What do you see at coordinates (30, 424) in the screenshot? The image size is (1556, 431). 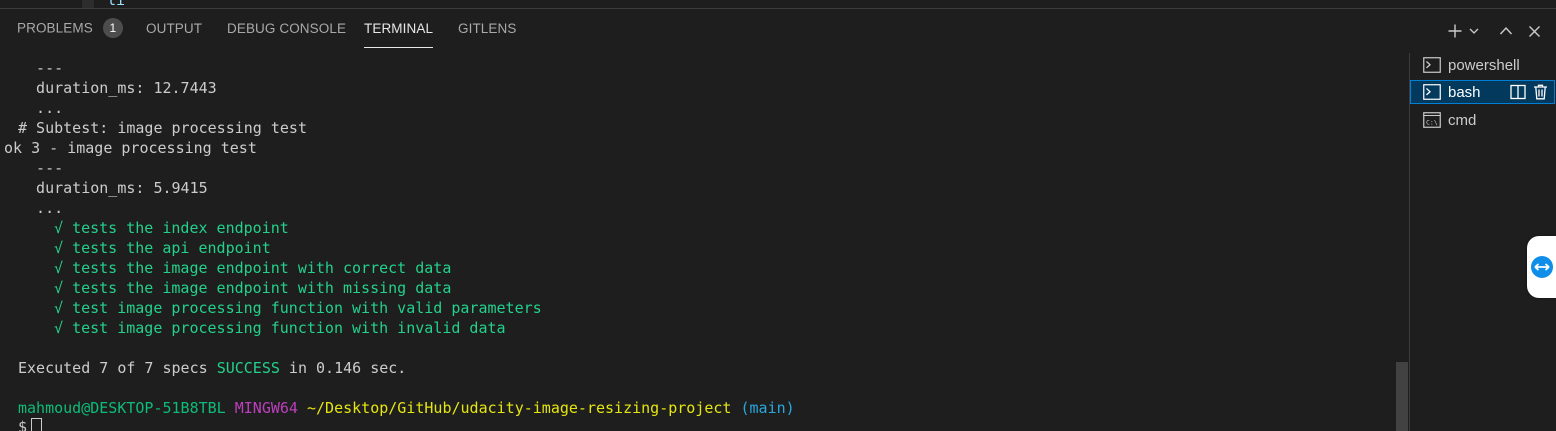 I see `input-line: $` at bounding box center [30, 424].